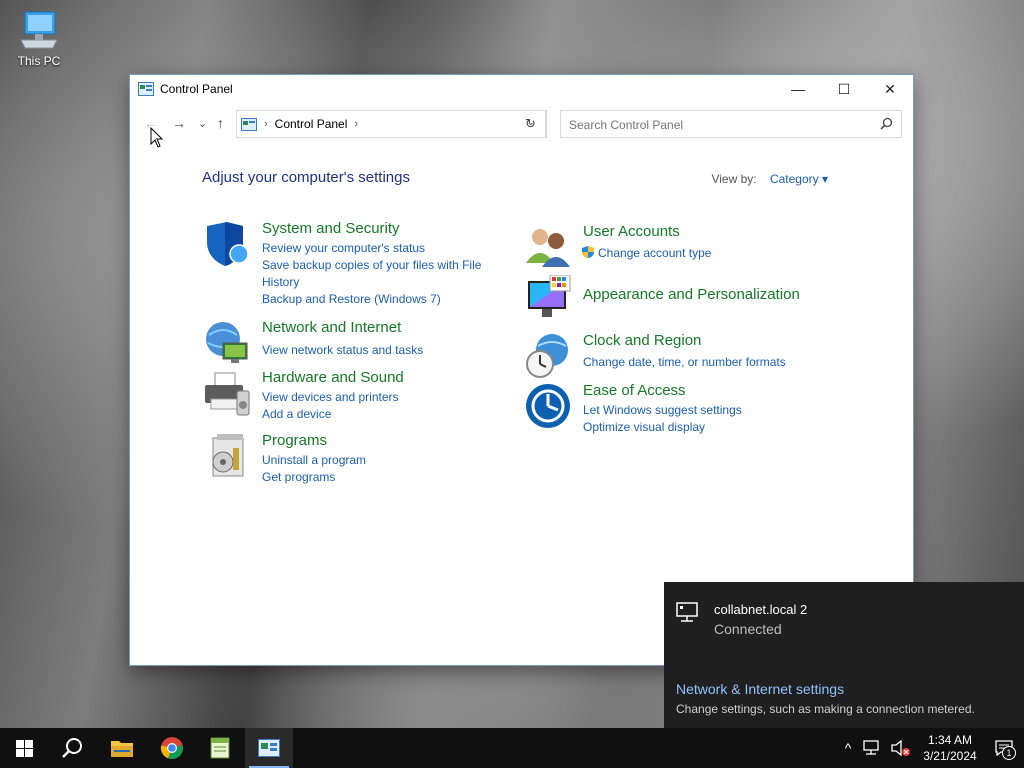 Image resolution: width=1024 pixels, height=768 pixels. Describe the element at coordinates (687, 612) in the screenshot. I see `wired-network-icon` at that location.